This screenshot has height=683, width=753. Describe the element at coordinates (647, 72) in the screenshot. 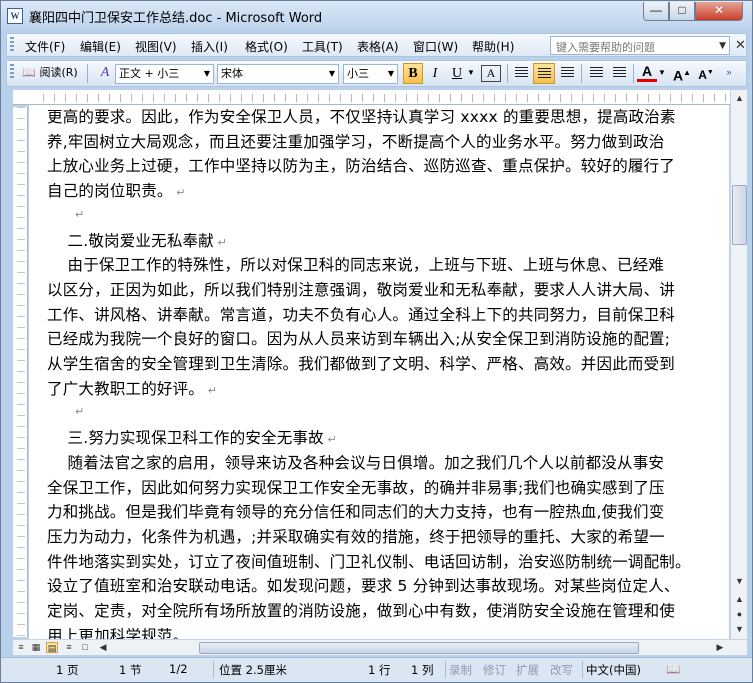

I see `font-color-button: A` at that location.